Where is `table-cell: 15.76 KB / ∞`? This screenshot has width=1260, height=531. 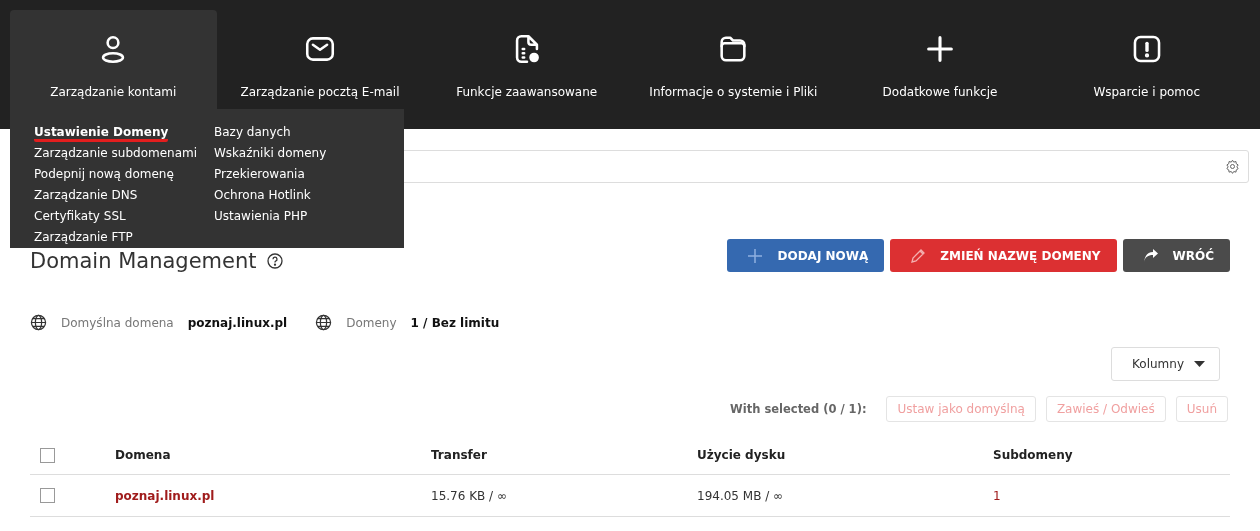
table-cell: 15.76 KB / ∞ is located at coordinates (469, 495).